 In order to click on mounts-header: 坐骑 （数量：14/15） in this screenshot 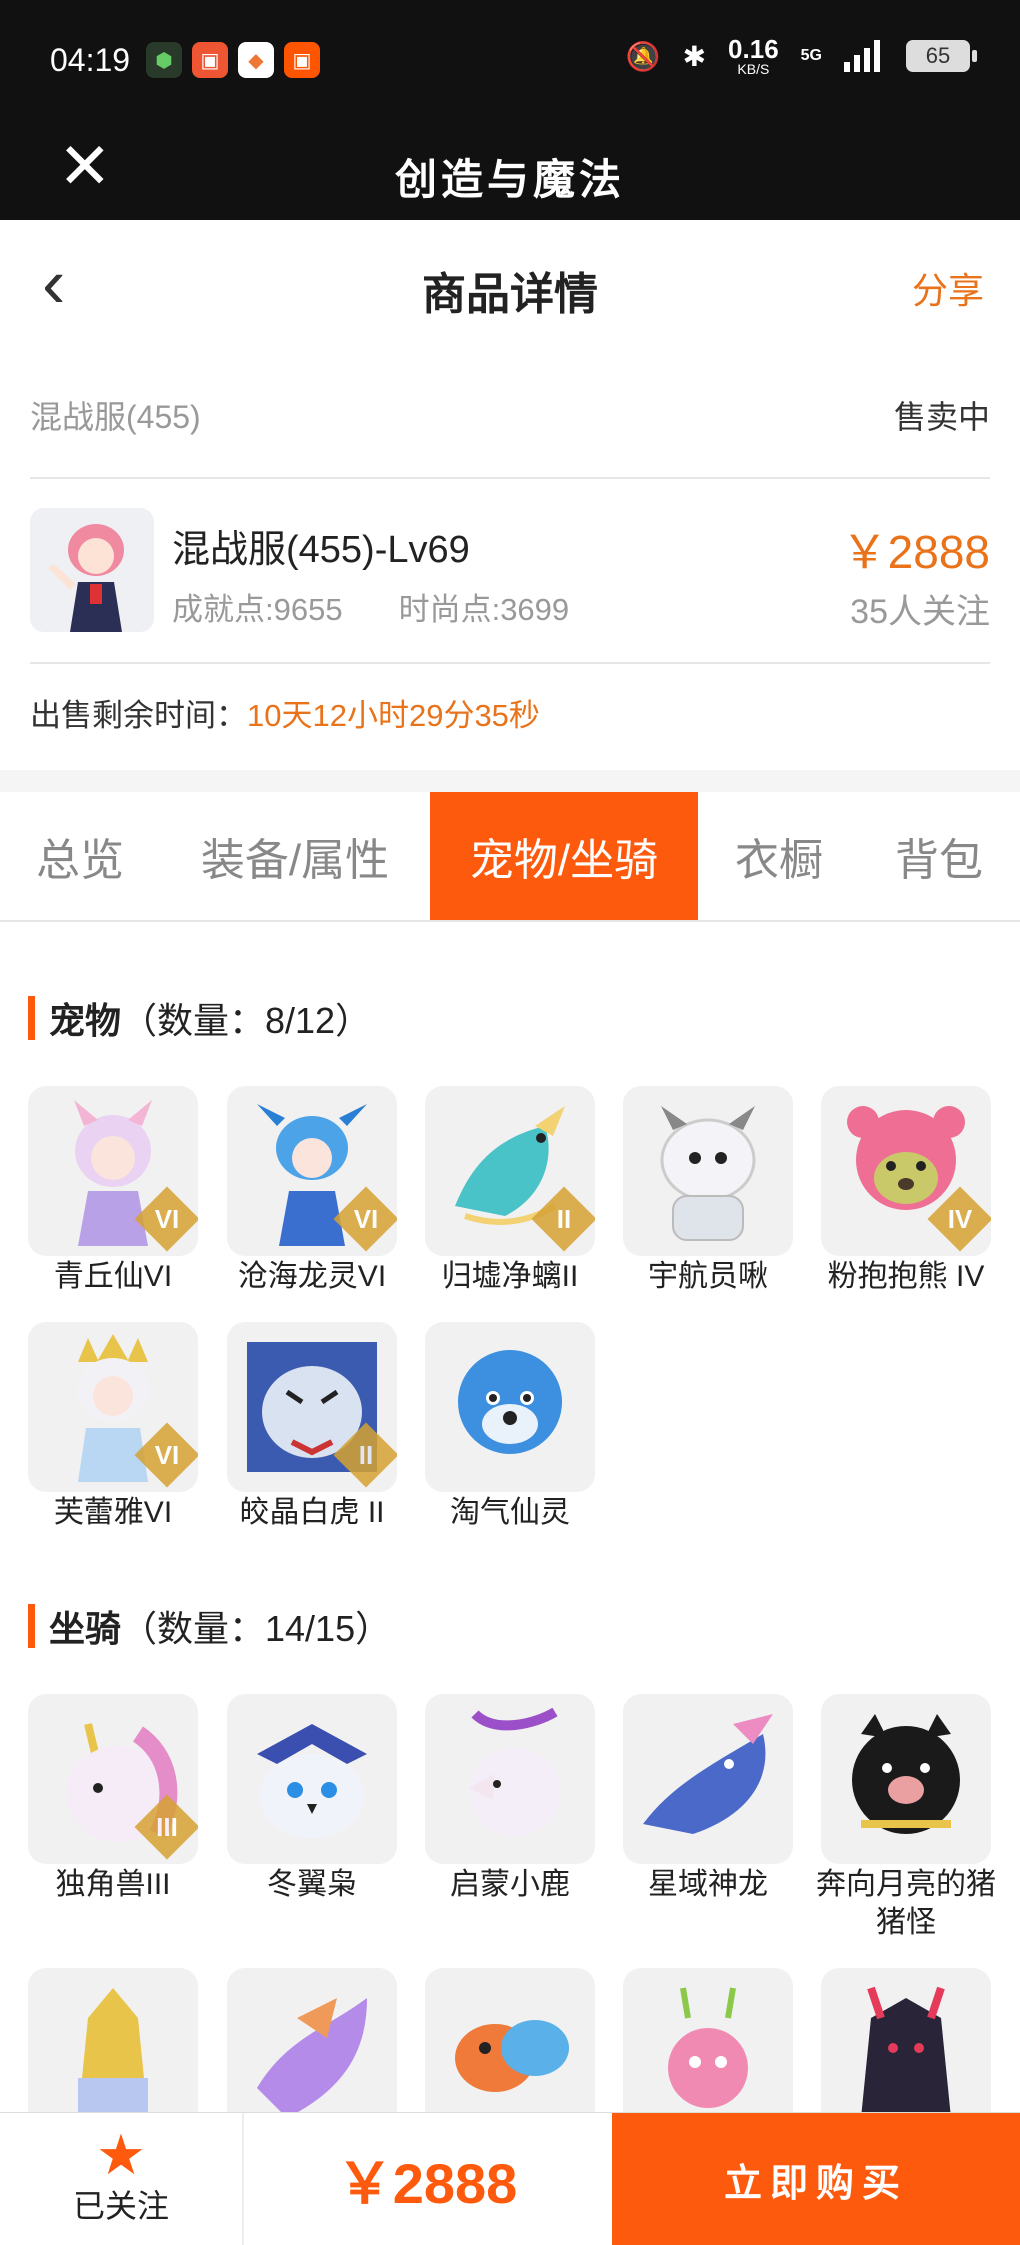, I will do `click(209, 1626)`.